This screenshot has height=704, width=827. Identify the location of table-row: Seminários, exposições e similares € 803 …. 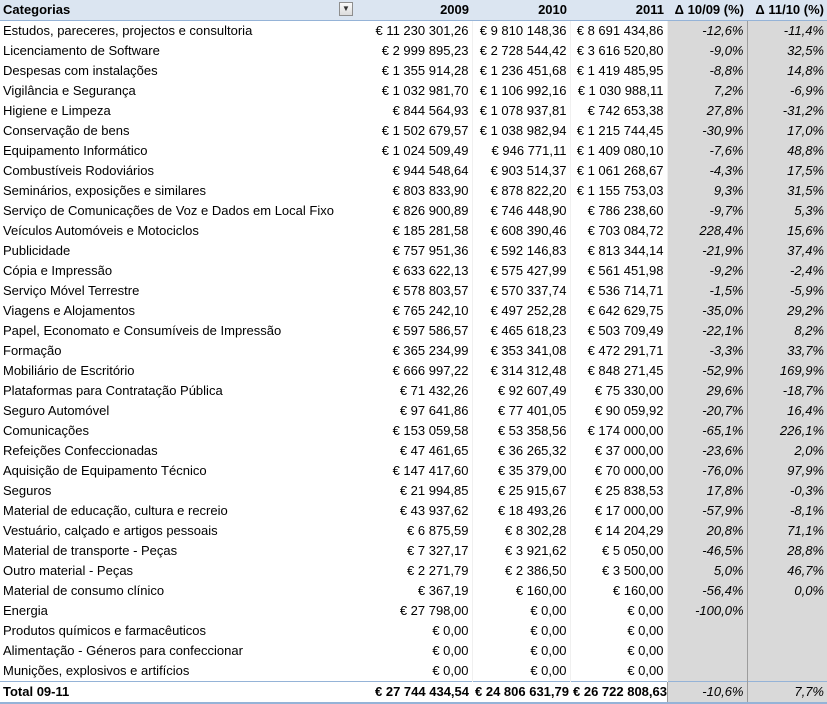
(413, 191).